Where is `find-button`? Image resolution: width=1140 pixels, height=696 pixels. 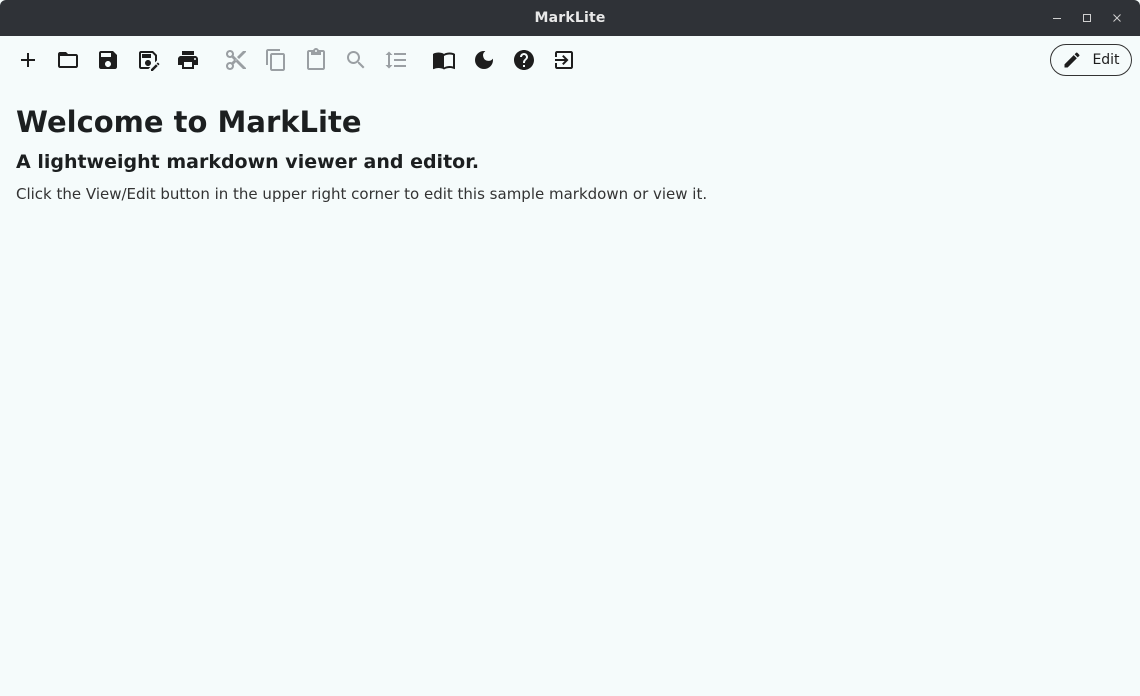
find-button is located at coordinates (356, 60).